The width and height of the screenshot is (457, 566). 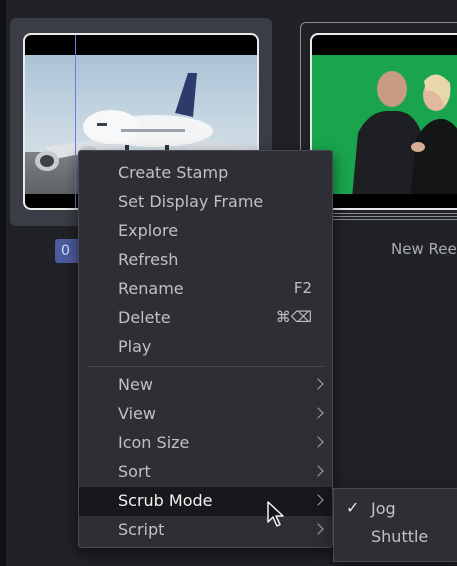 What do you see at coordinates (144, 317) in the screenshot?
I see `menu-item-label: Delete` at bounding box center [144, 317].